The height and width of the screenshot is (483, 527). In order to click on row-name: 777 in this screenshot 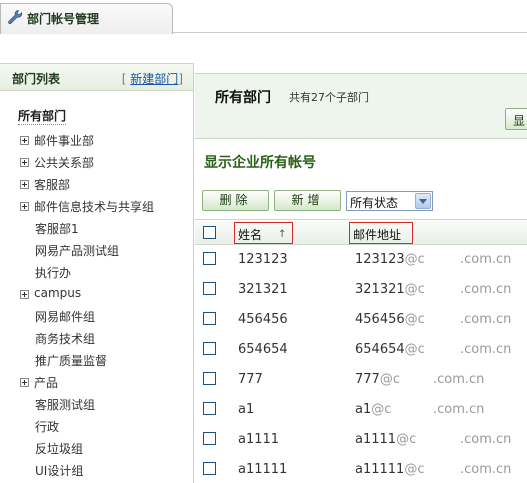, I will do `click(250, 379)`.